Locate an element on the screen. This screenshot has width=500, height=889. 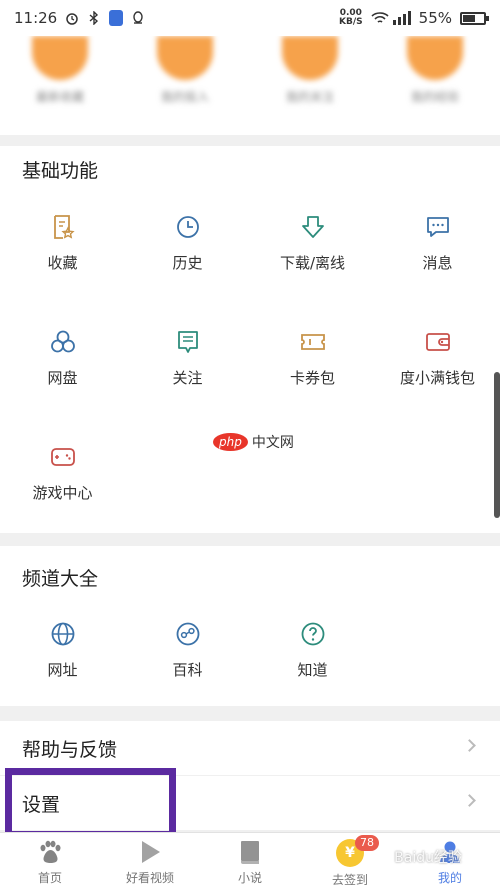
func-coupons: 卡券包 is located at coordinates (312, 358).